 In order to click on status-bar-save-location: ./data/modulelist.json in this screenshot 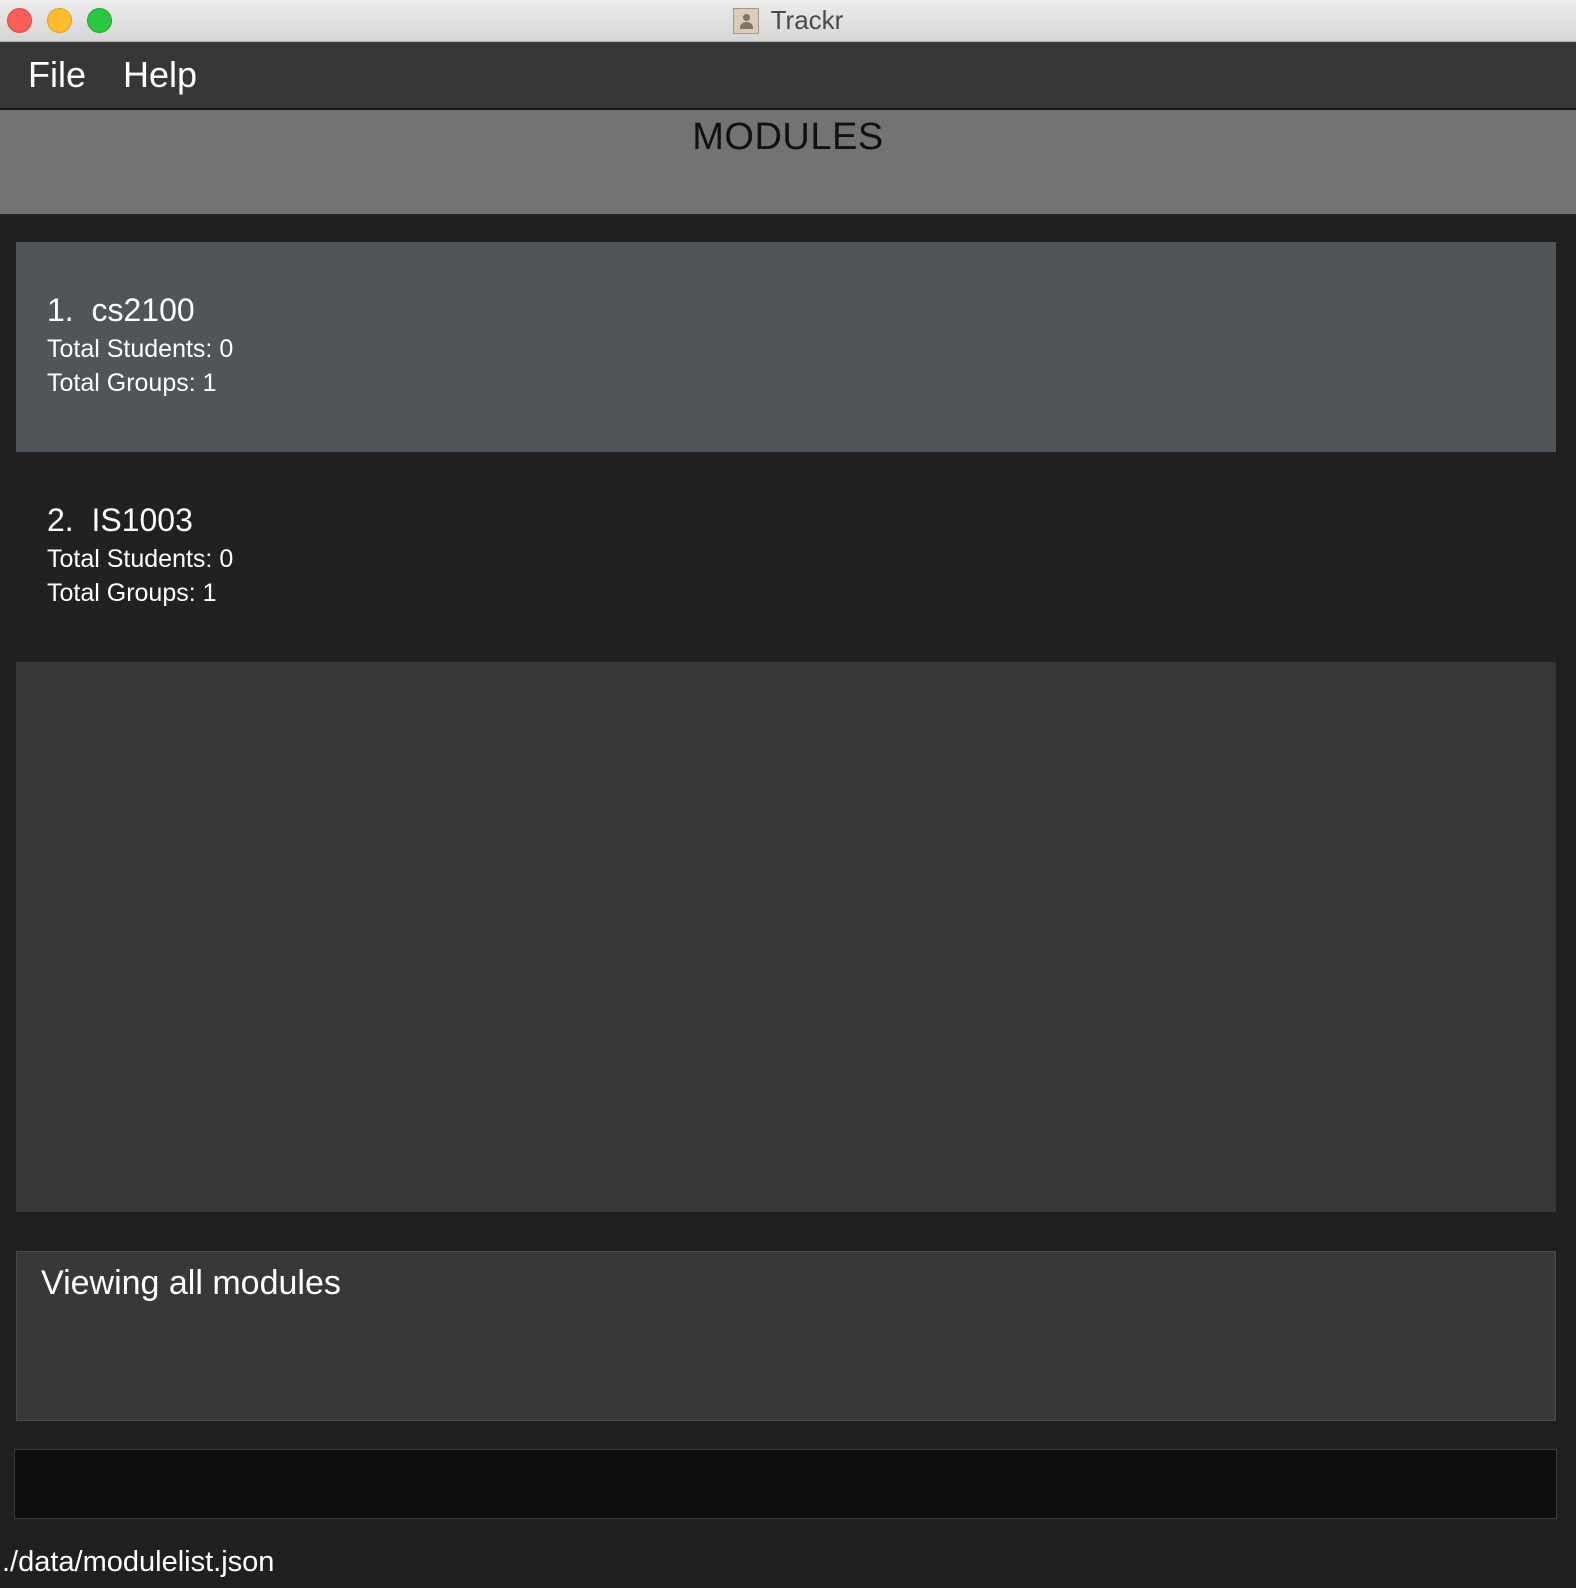, I will do `click(138, 1562)`.